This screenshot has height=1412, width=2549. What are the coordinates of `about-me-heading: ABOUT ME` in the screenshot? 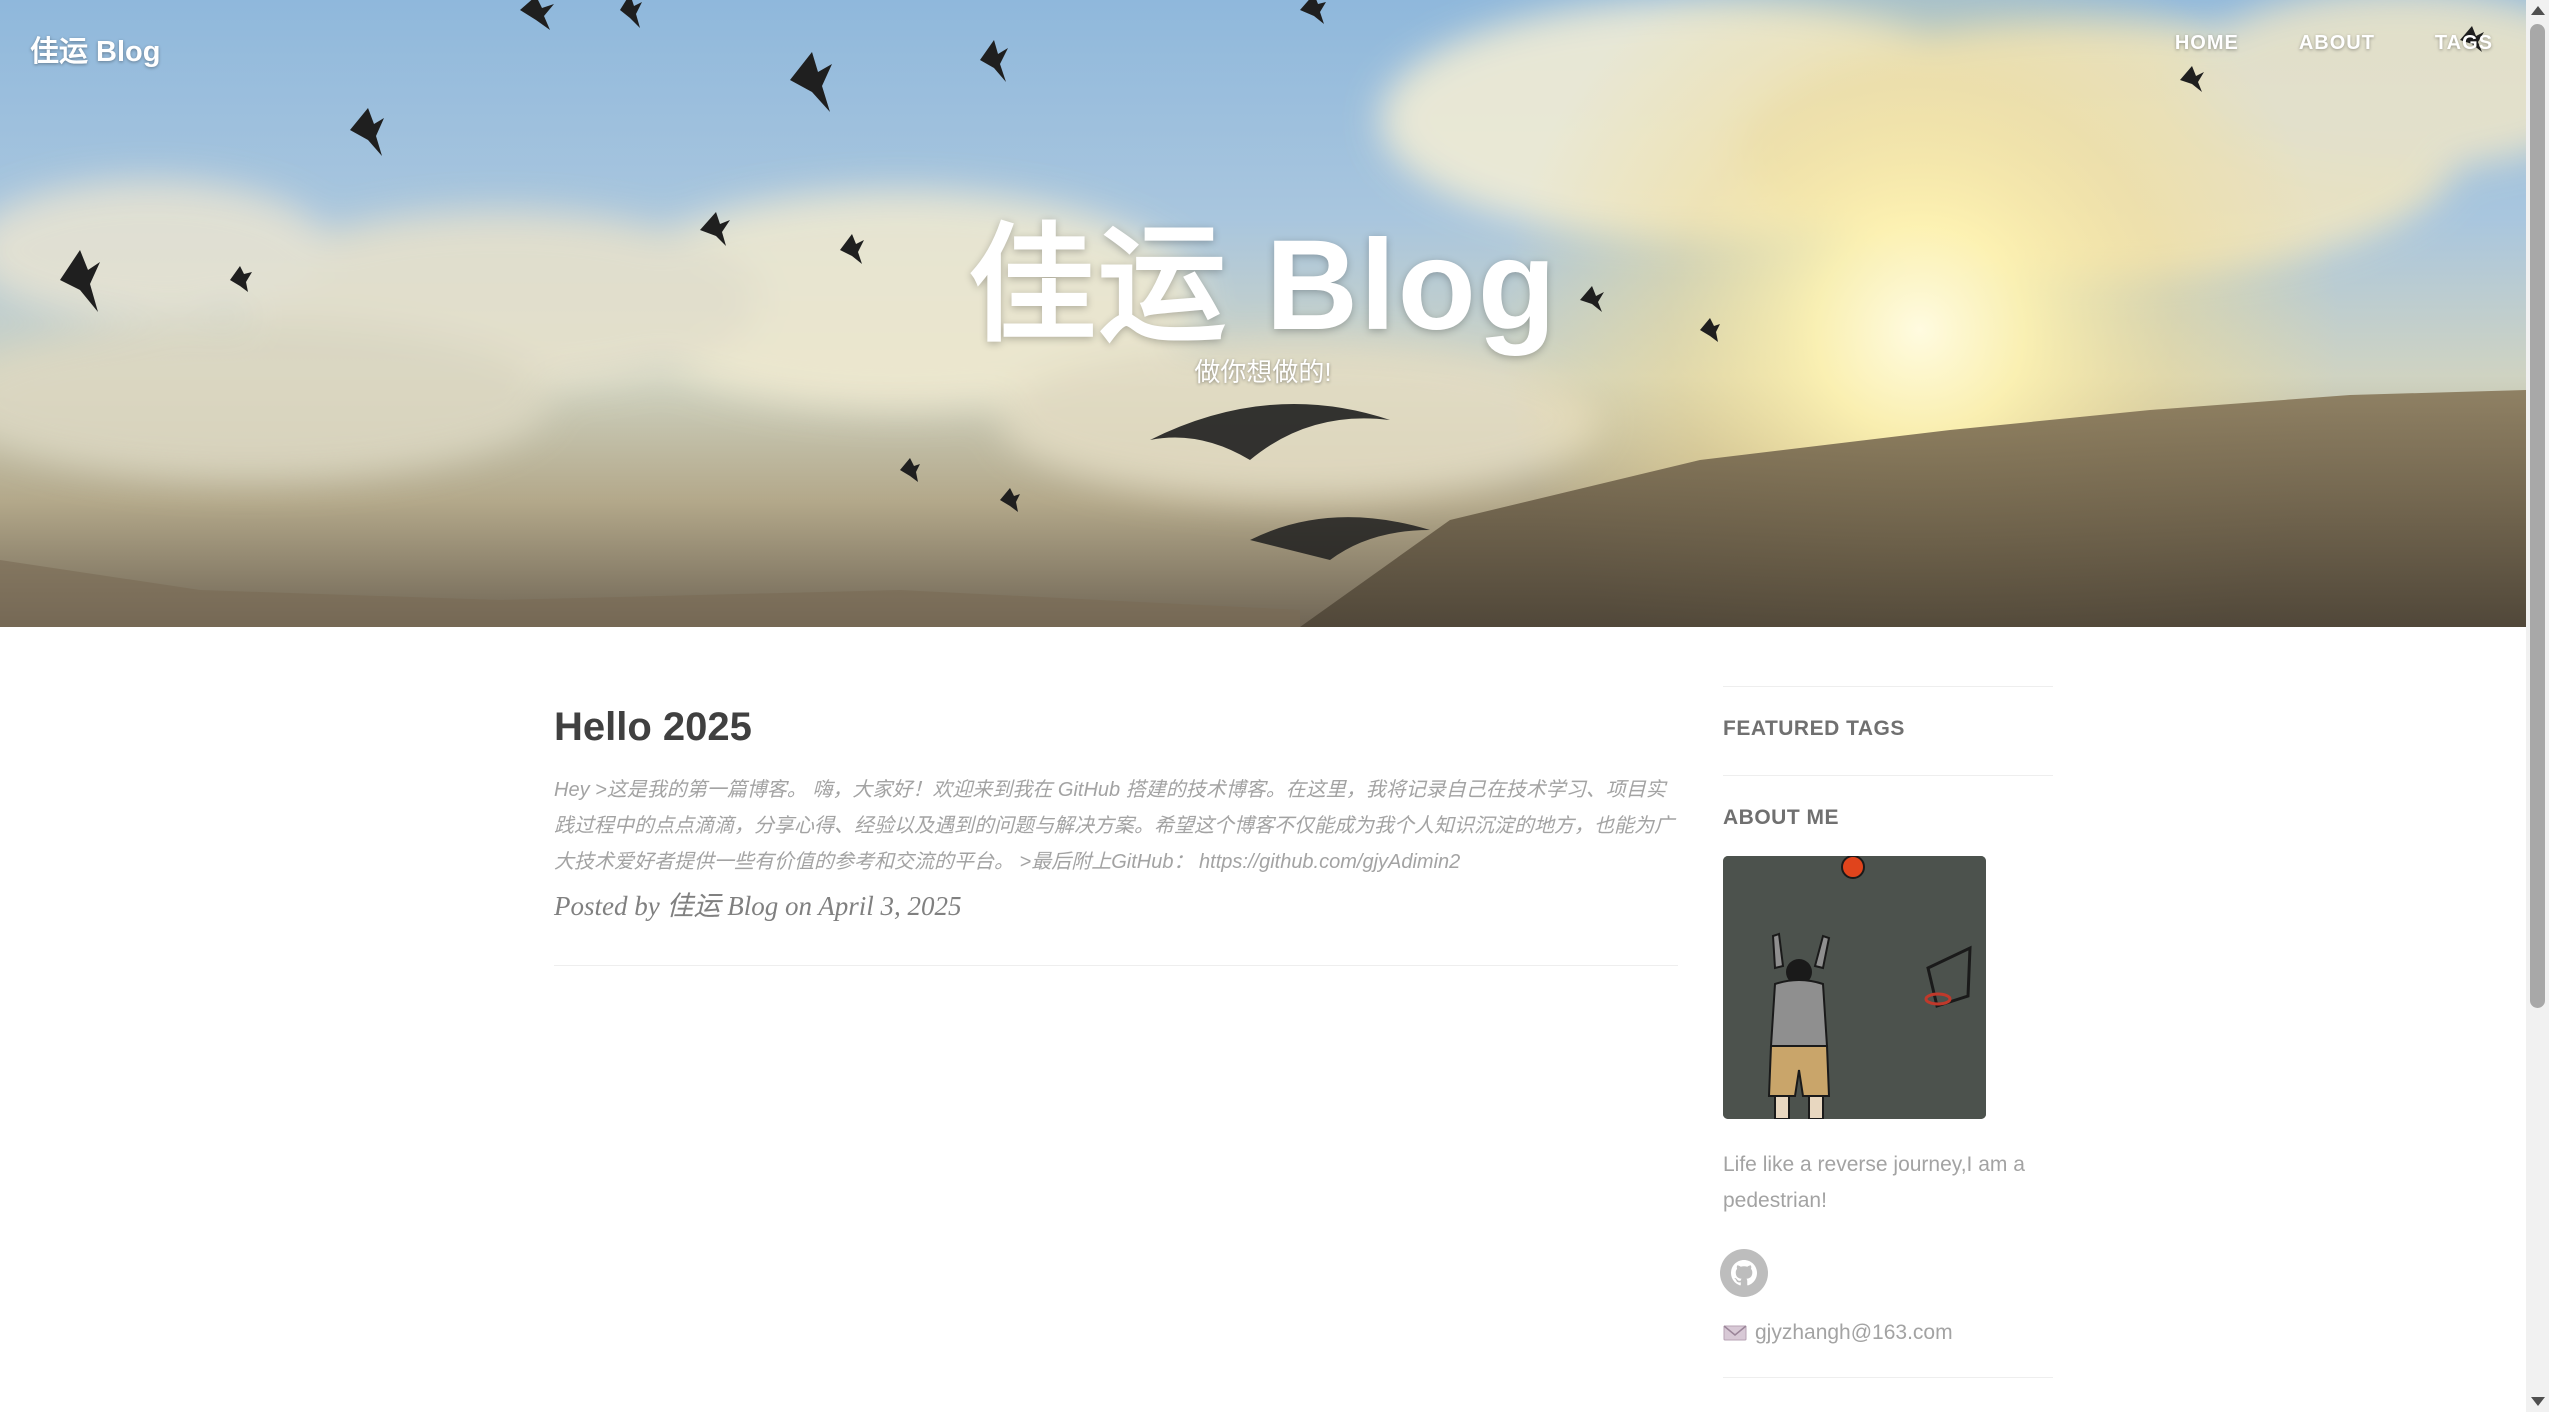 It's located at (1781, 817).